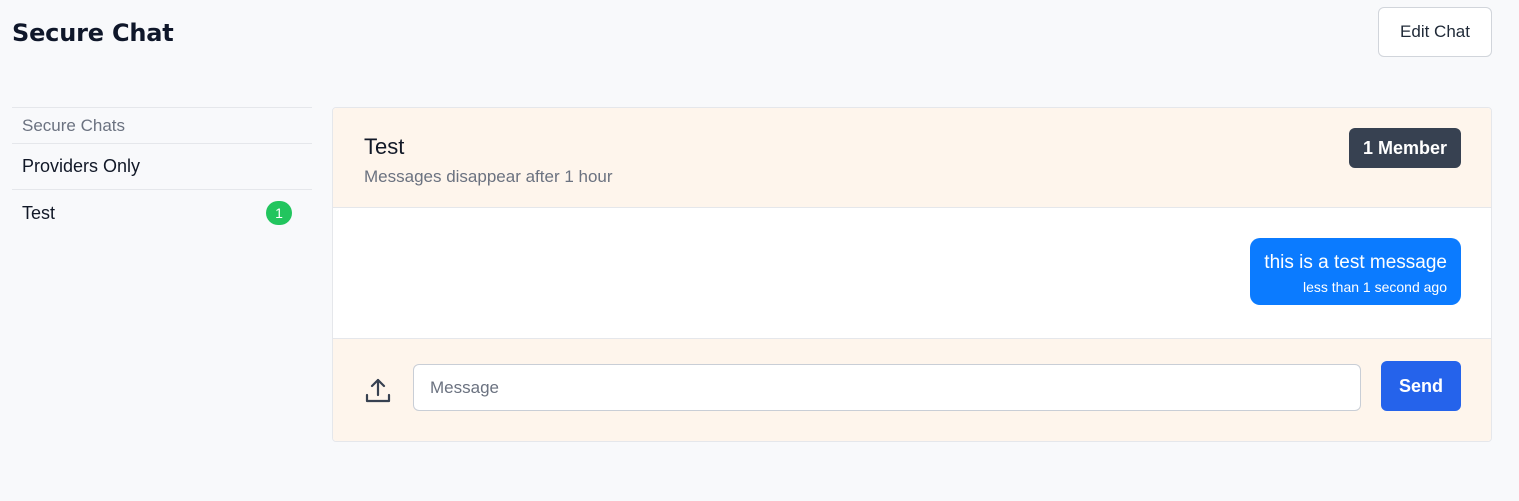 Image resolution: width=1519 pixels, height=501 pixels. I want to click on sidebar-item-label: Test, so click(39, 212).